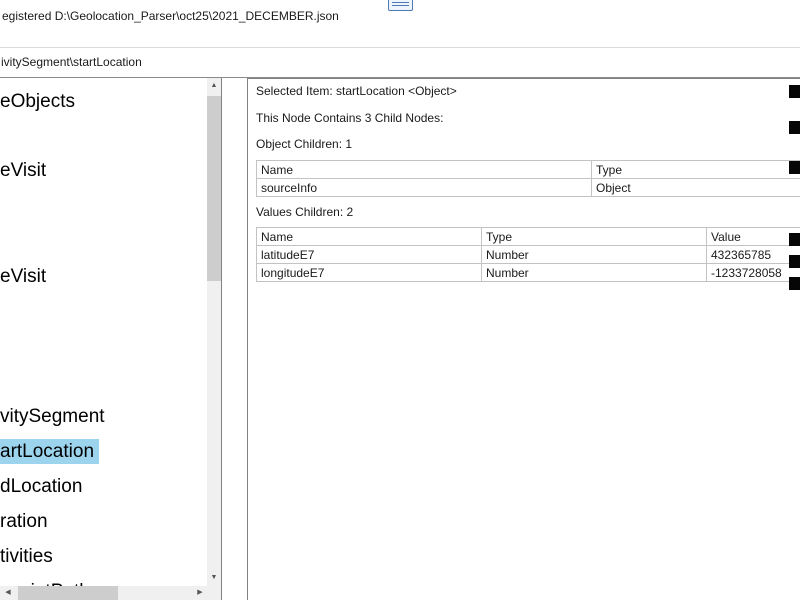 This screenshot has height=600, width=800. I want to click on object-children-label: Object Children: 1, so click(304, 144).